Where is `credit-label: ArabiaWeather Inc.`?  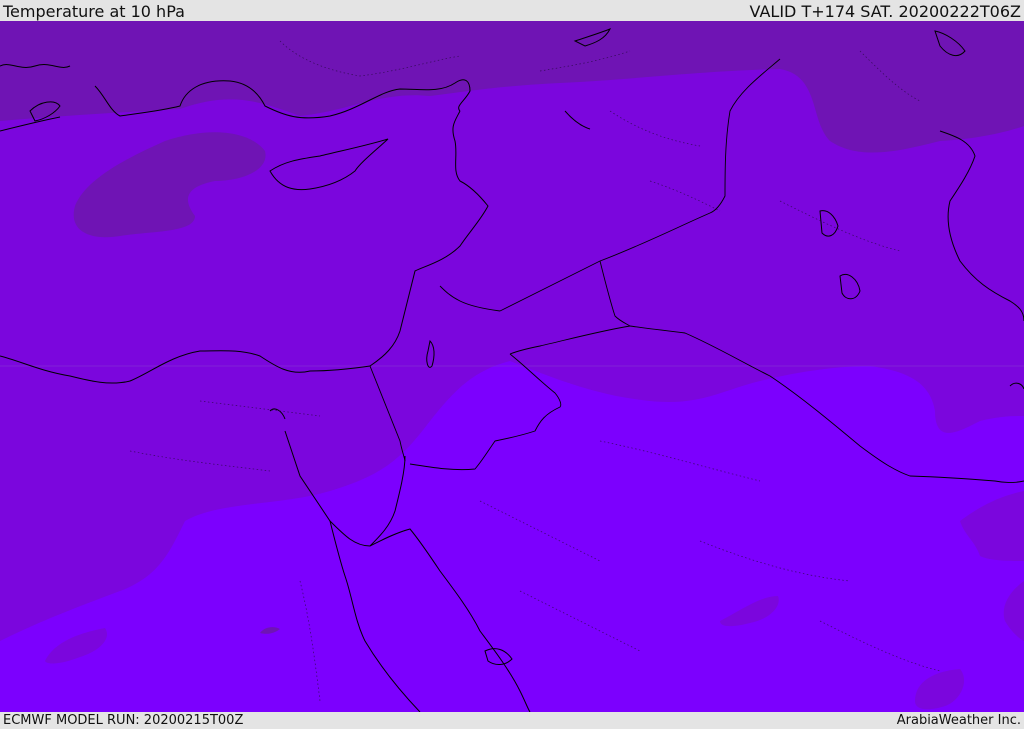 credit-label: ArabiaWeather Inc. is located at coordinates (958, 720).